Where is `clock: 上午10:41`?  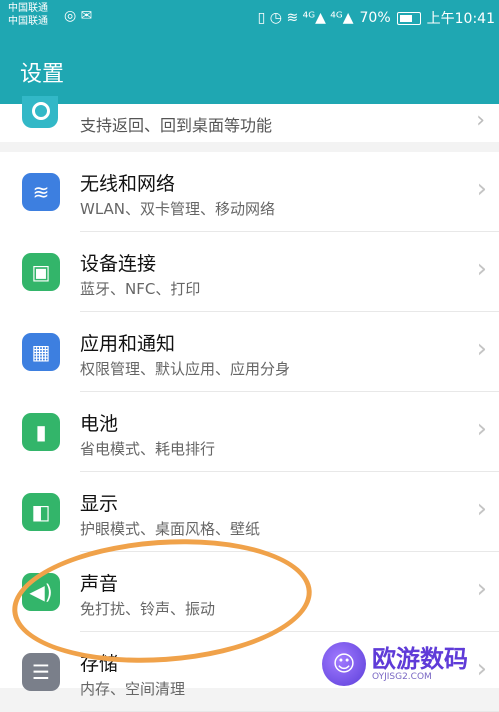 clock: 上午10:41 is located at coordinates (460, 19).